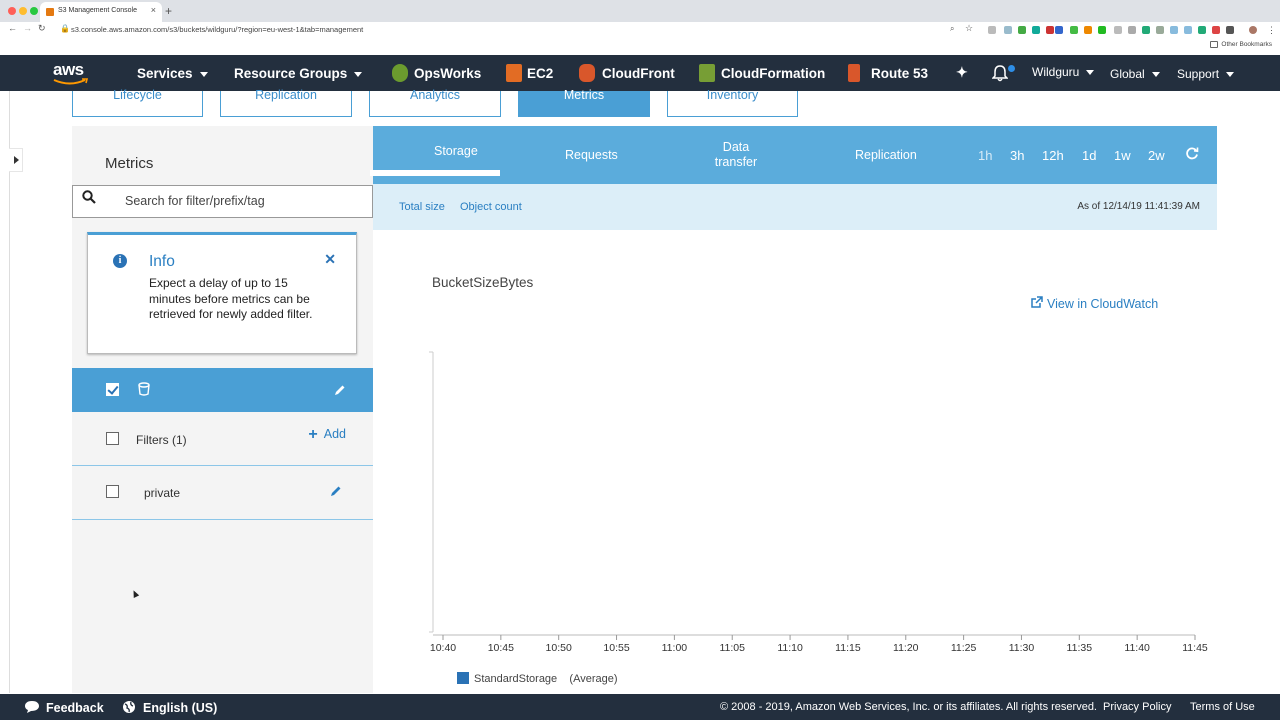 Image resolution: width=1280 pixels, height=720 pixels. Describe the element at coordinates (1017, 155) in the screenshot. I see `range-3h: 3h` at that location.